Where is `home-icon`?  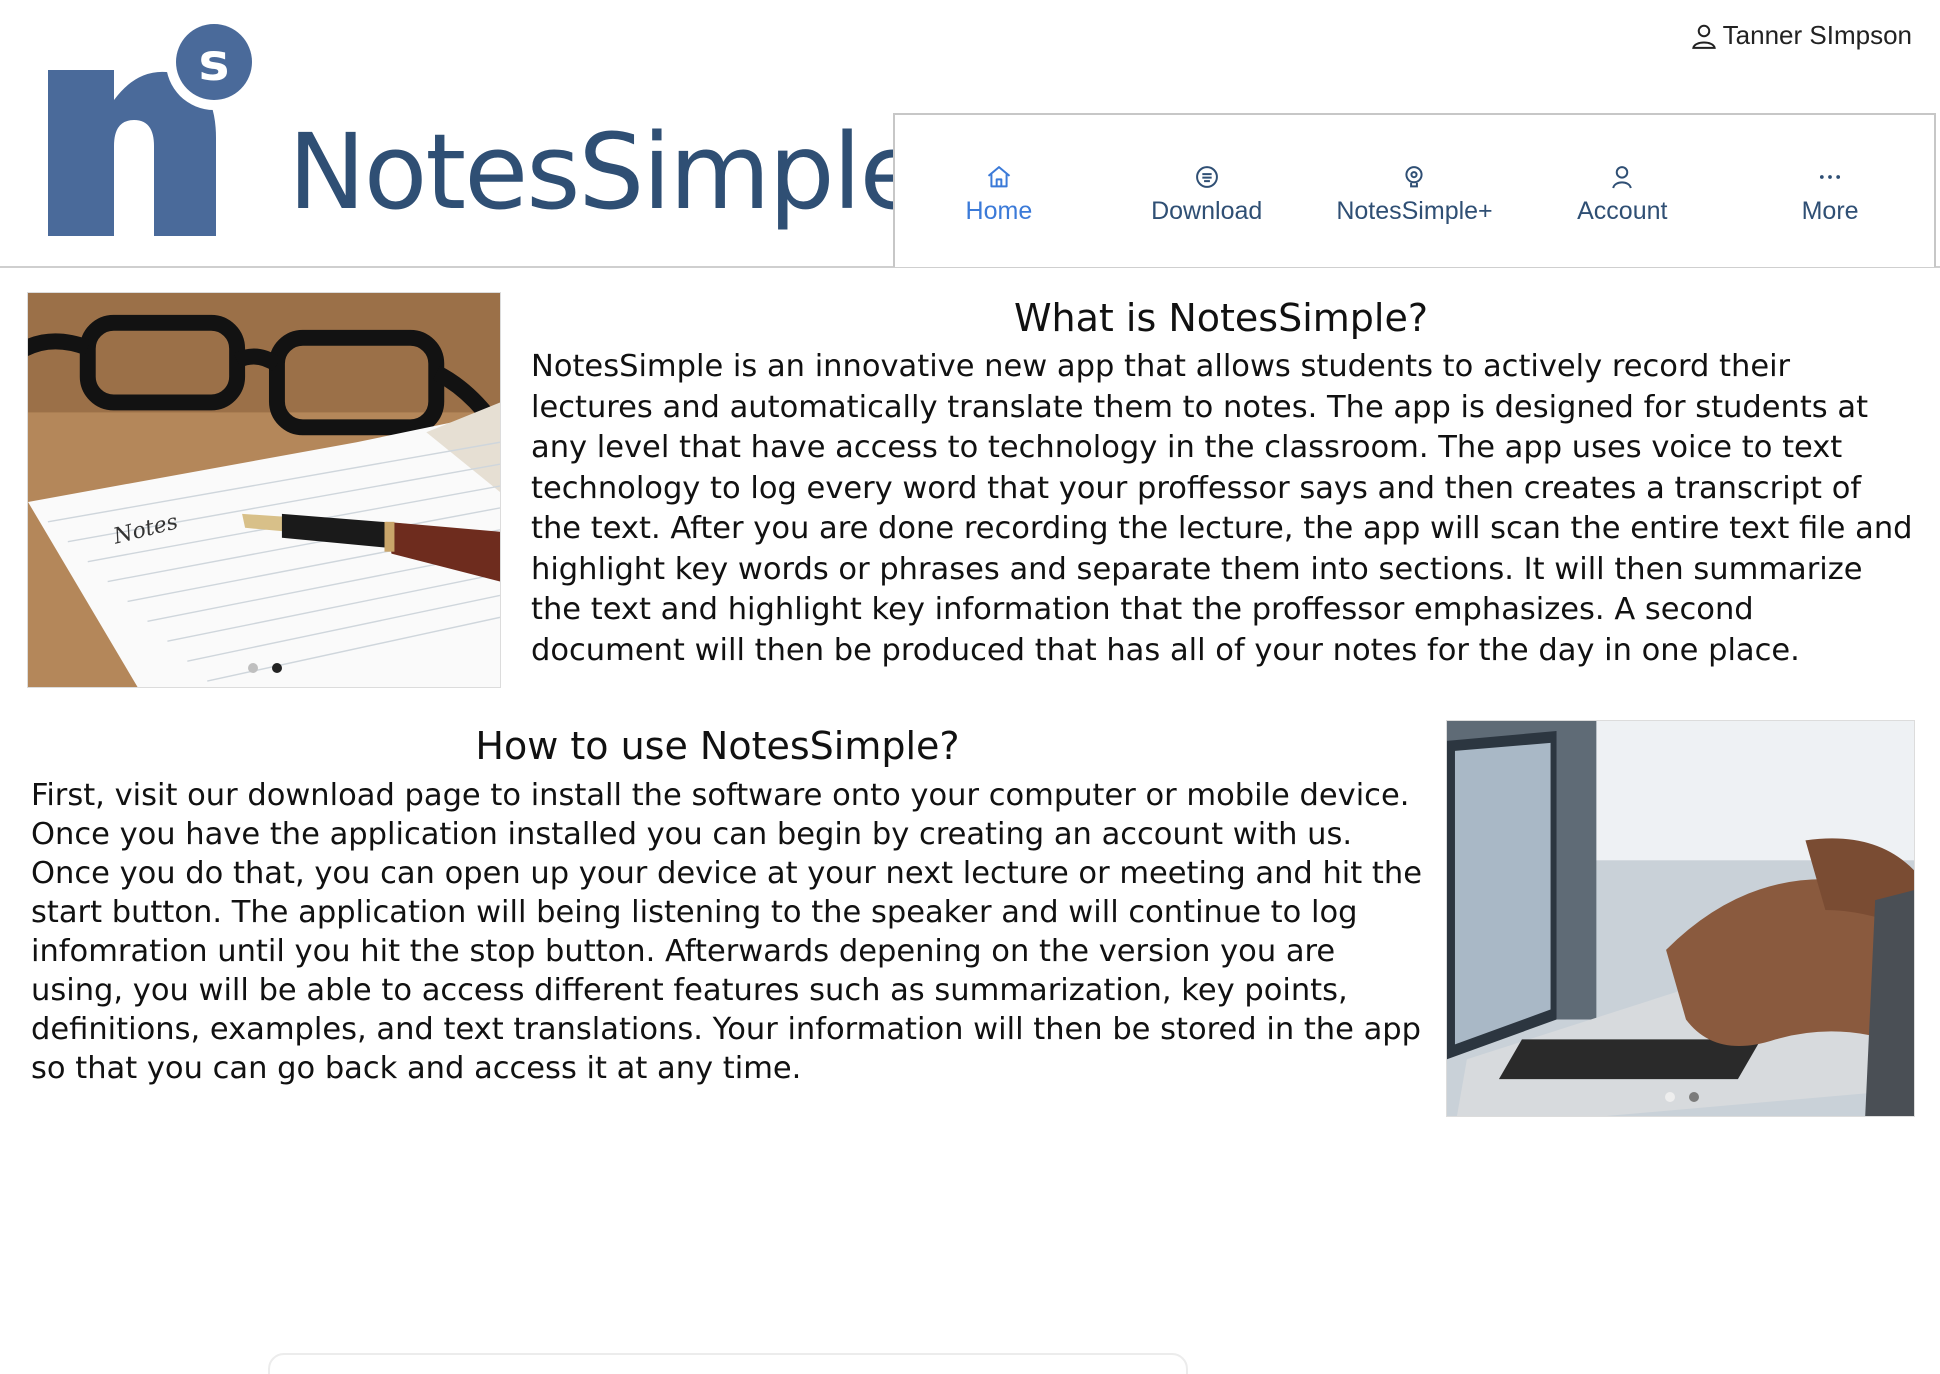
home-icon is located at coordinates (999, 176).